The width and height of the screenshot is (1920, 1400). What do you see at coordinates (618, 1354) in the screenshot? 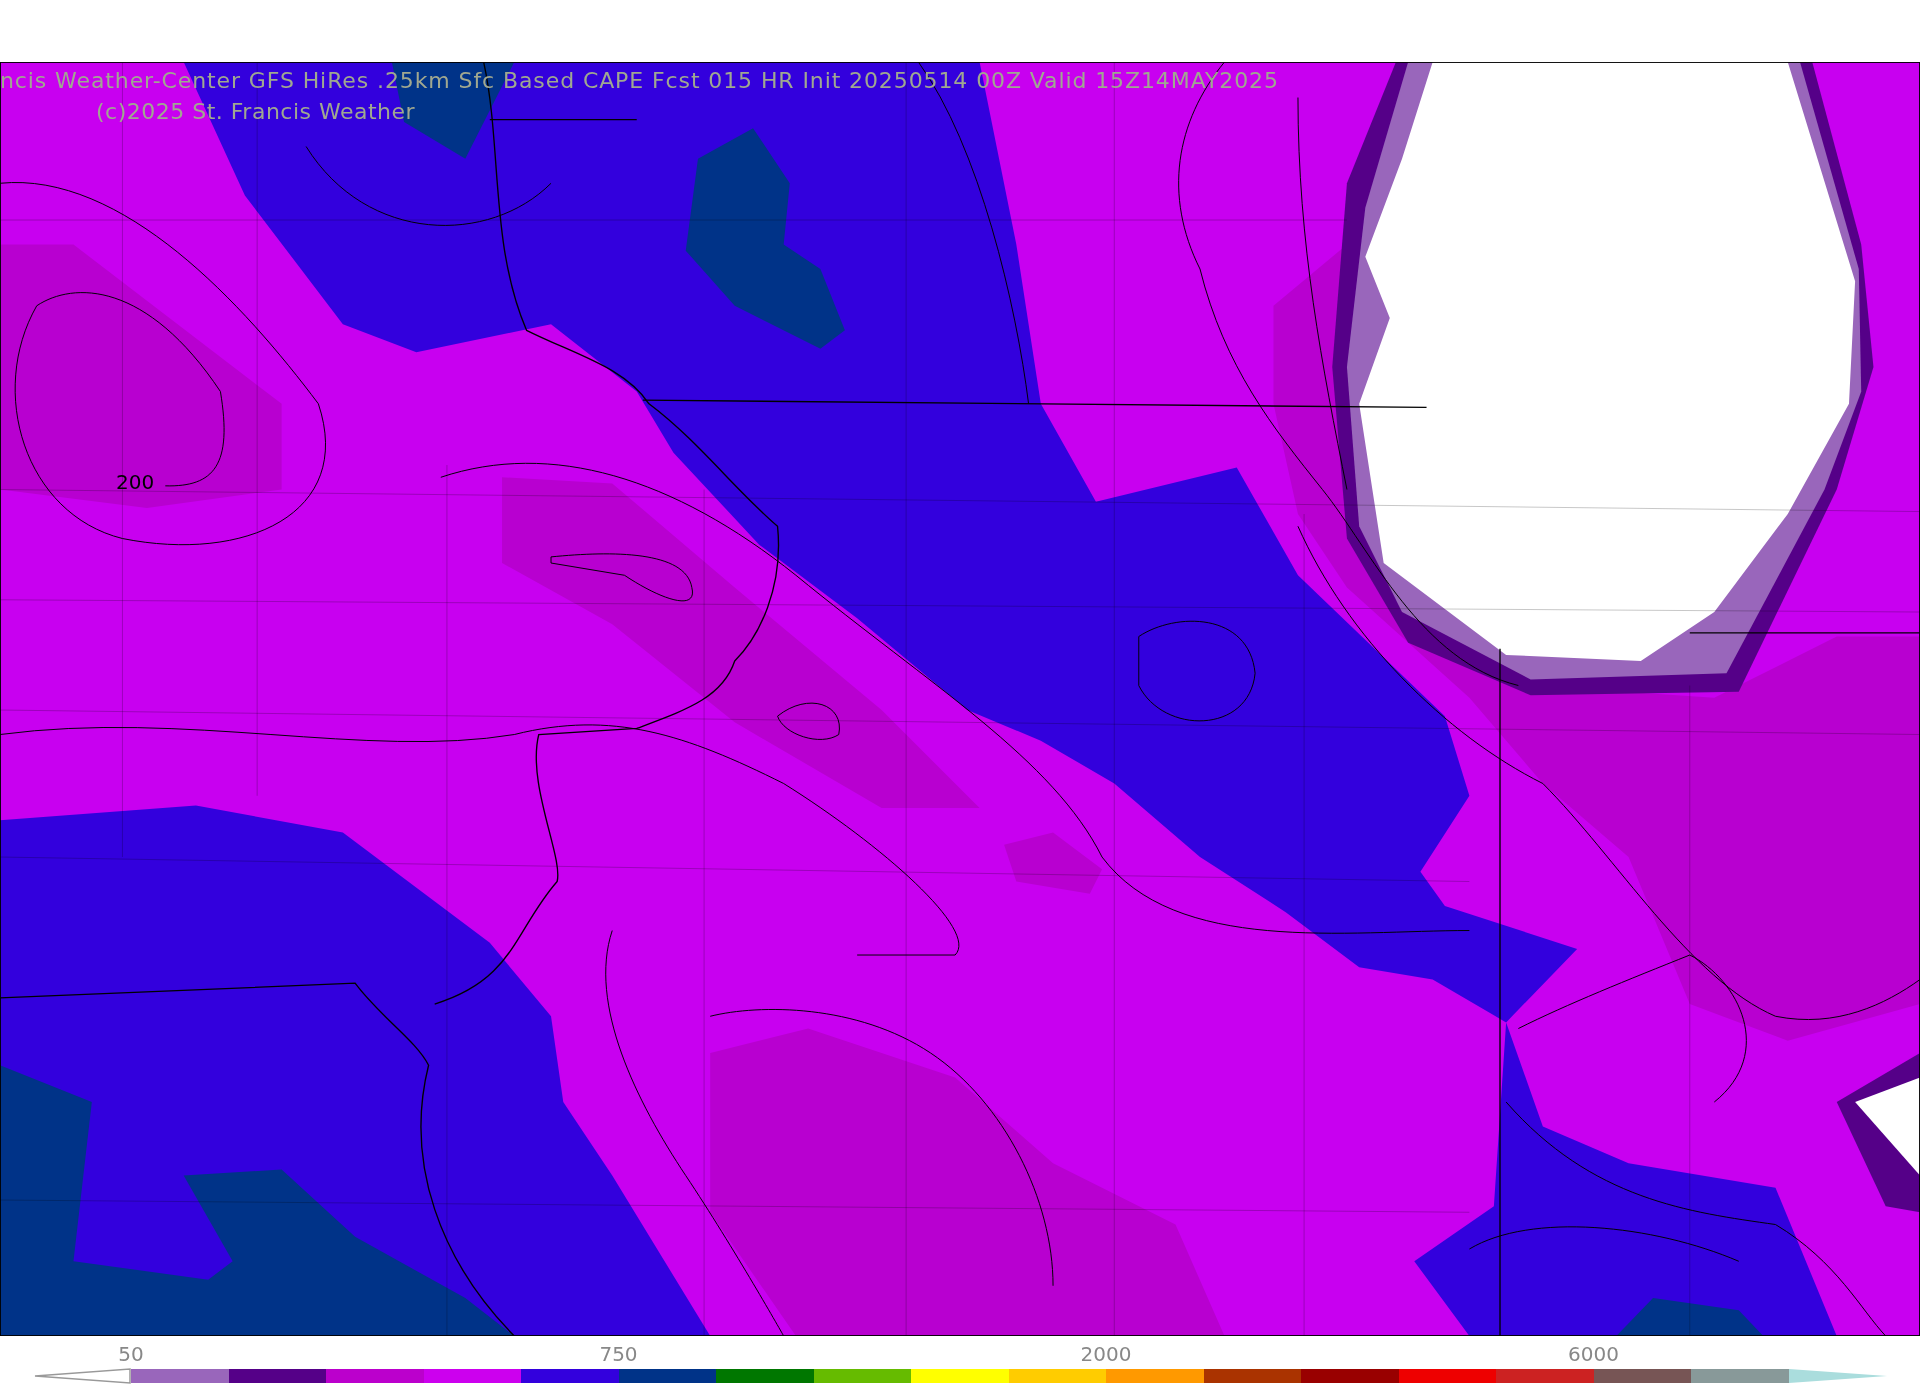
I see `colorbar-tick-label: 750` at bounding box center [618, 1354].